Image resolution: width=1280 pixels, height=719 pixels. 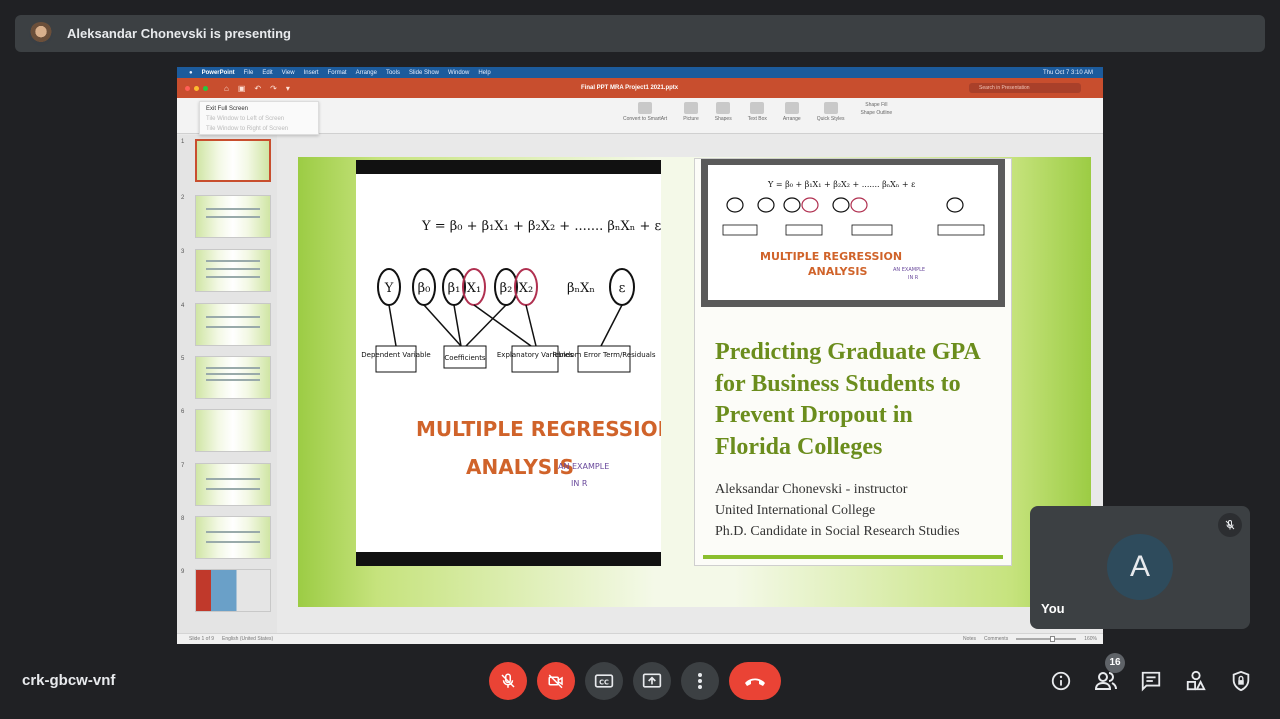 I want to click on menu-window: Window, so click(x=459, y=72).